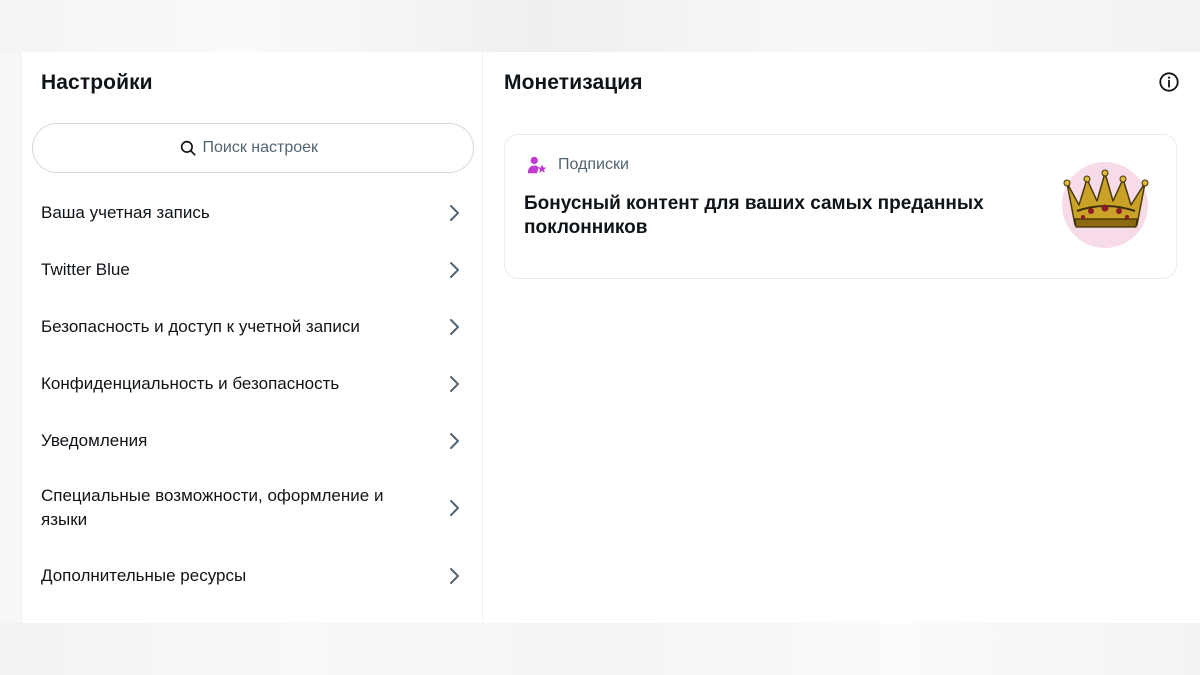 The image size is (1200, 675). Describe the element at coordinates (600, 649) in the screenshot. I see `bottom-backdrop` at that location.